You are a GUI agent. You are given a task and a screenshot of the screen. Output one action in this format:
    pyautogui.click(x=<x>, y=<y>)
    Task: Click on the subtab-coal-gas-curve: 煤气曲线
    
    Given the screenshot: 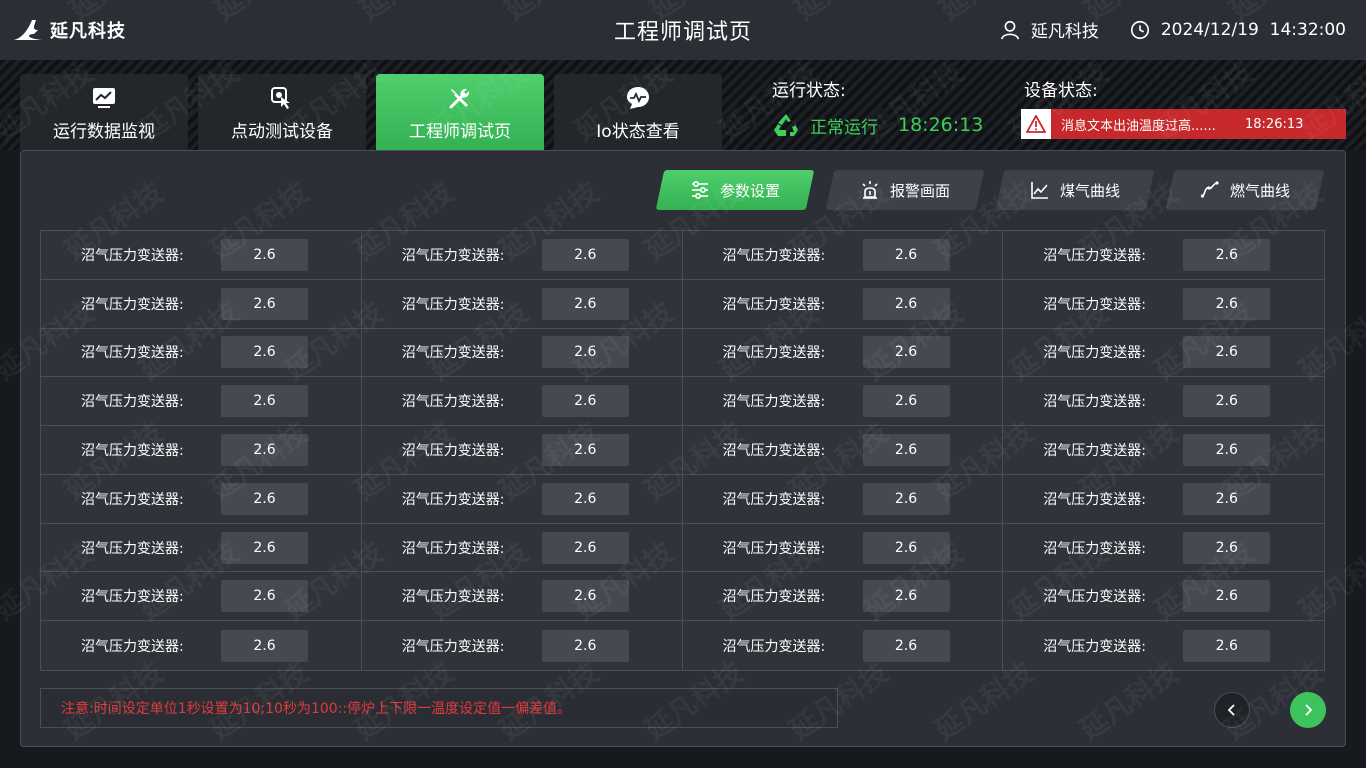 What is the action you would take?
    pyautogui.click(x=1075, y=190)
    